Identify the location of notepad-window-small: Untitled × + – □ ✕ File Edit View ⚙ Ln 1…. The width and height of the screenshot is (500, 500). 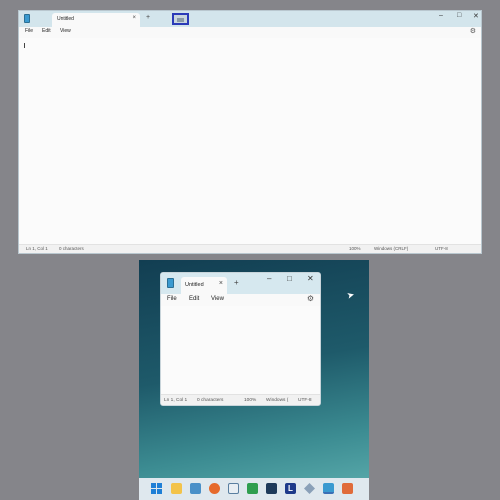
(240, 339).